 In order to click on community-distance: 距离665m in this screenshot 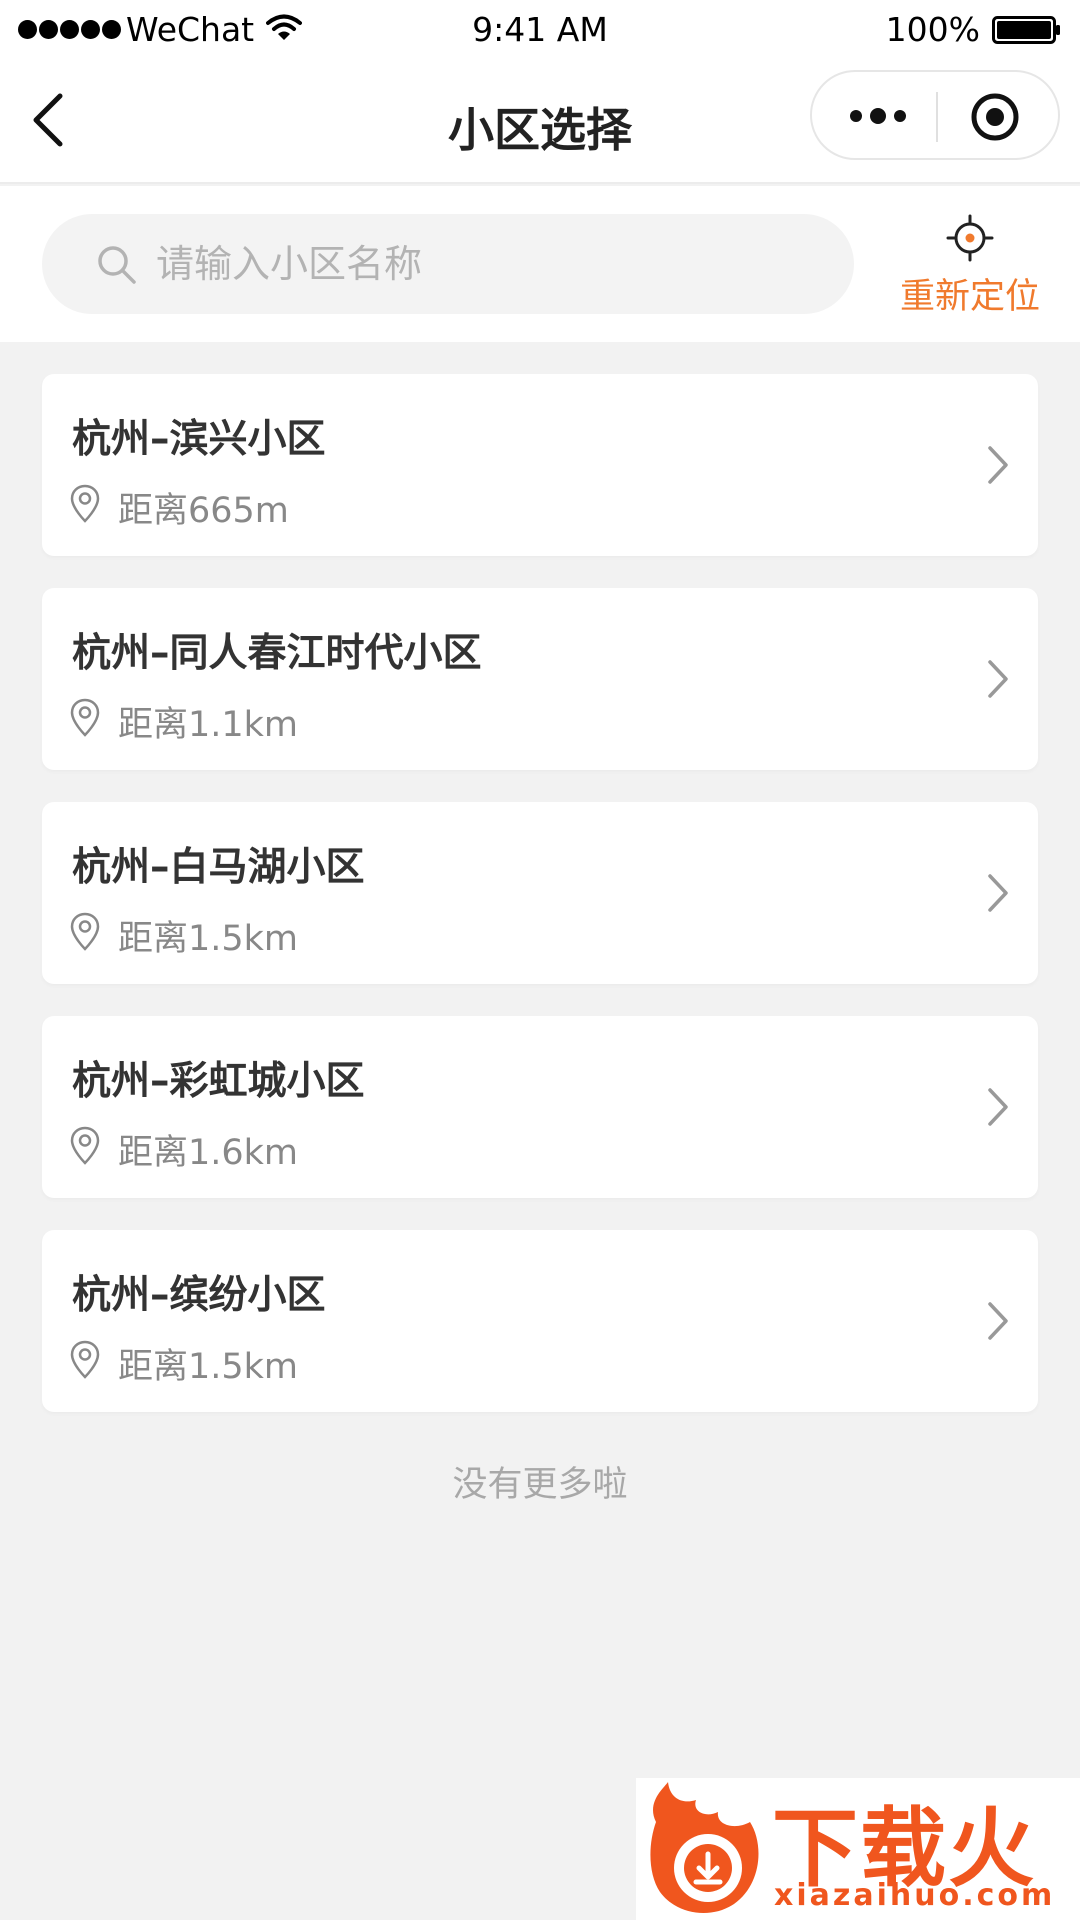, I will do `click(203, 511)`.